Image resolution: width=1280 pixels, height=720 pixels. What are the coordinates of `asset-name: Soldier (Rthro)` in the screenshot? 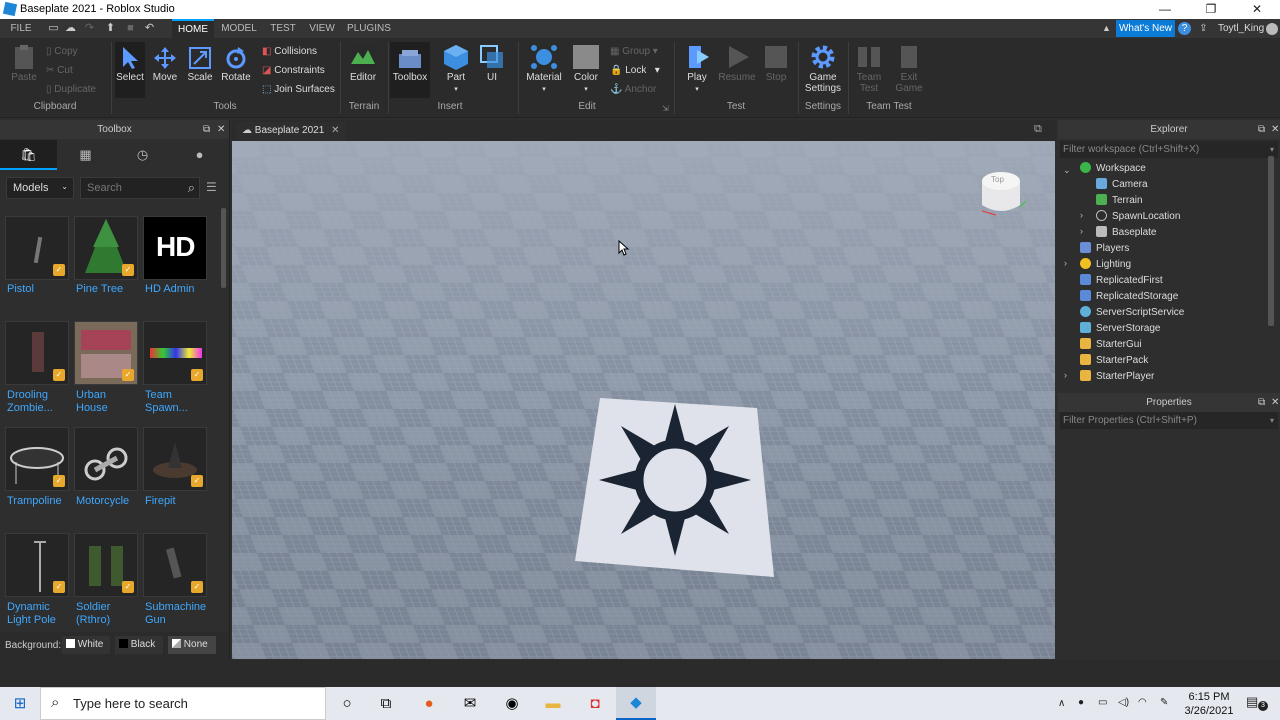 It's located at (111, 614).